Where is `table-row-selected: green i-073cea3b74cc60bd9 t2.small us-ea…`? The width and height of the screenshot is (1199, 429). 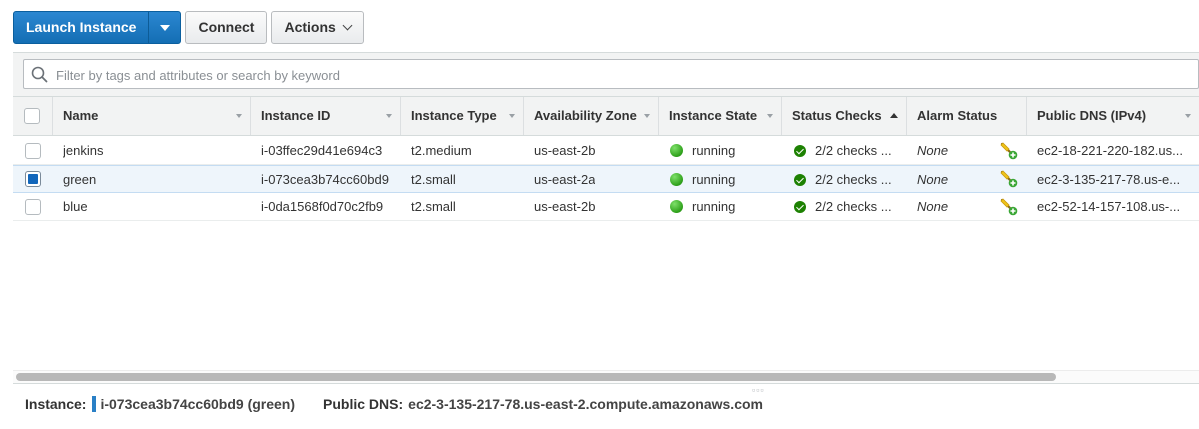 table-row-selected: green i-073cea3b74cc60bd9 t2.small us-ea… is located at coordinates (606, 179).